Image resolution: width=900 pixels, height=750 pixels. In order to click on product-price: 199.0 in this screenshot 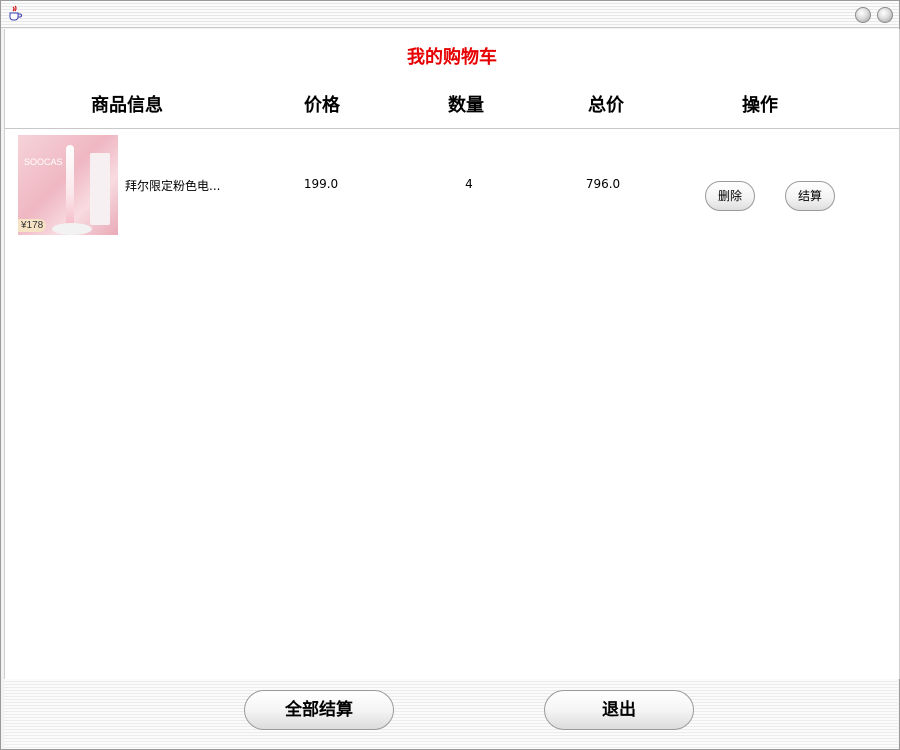, I will do `click(321, 184)`.